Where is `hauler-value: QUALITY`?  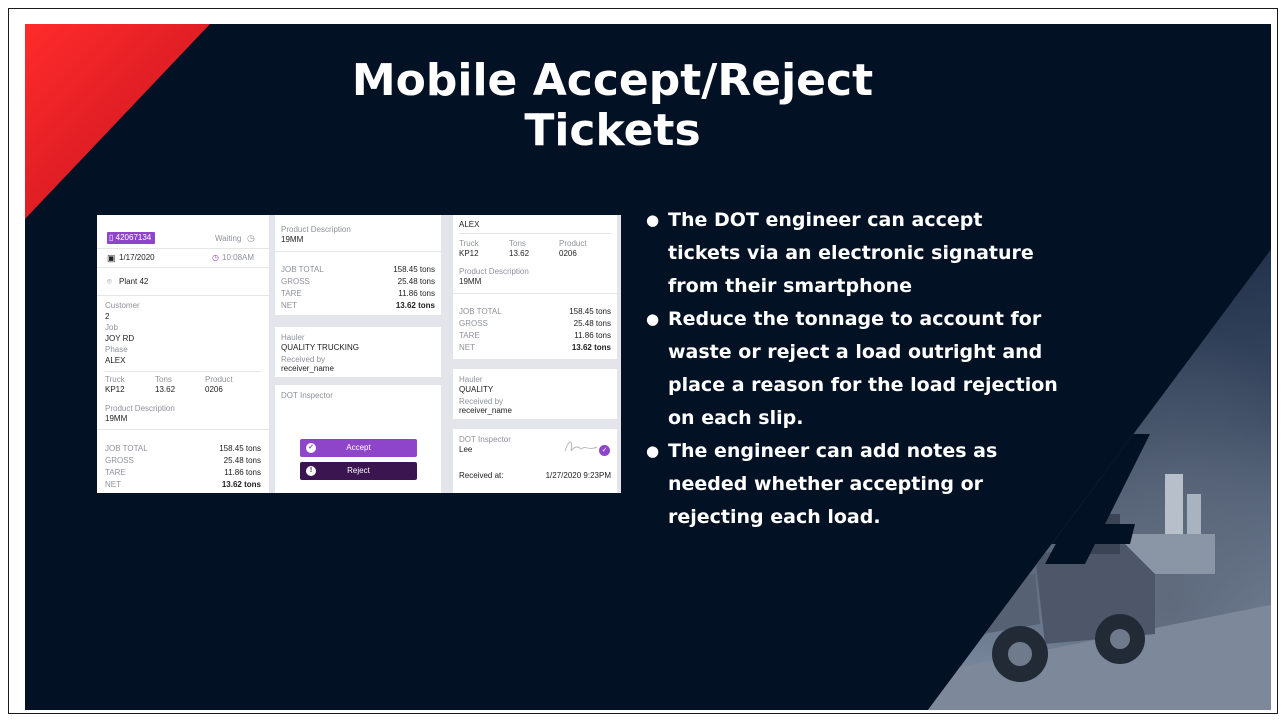 hauler-value: QUALITY is located at coordinates (476, 389).